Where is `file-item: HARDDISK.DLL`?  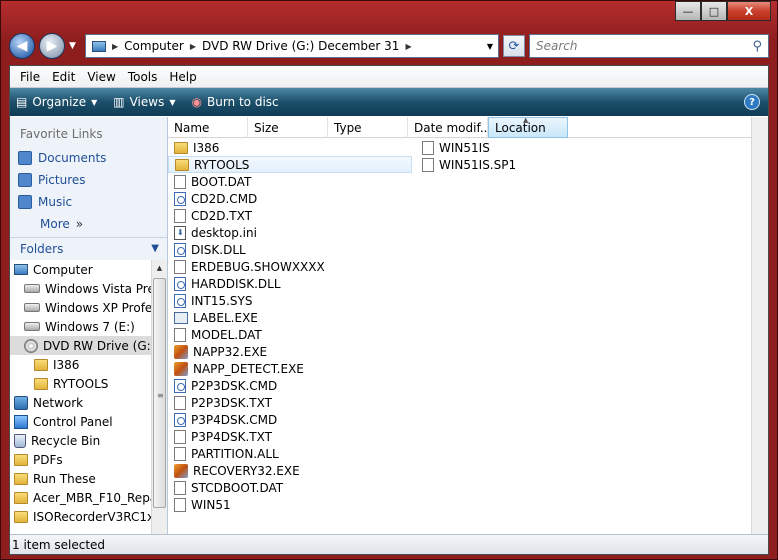
file-item: HARDDISK.DLL is located at coordinates (293, 283).